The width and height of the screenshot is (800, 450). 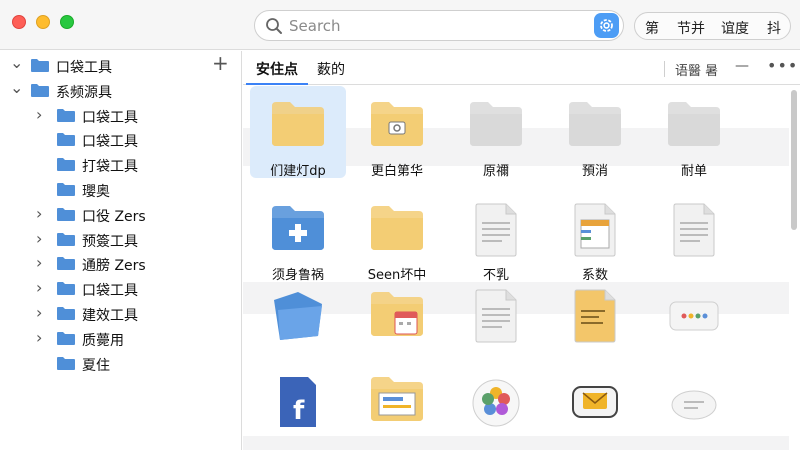 What do you see at coordinates (595, 236) in the screenshot?
I see `grid-item: 系数` at bounding box center [595, 236].